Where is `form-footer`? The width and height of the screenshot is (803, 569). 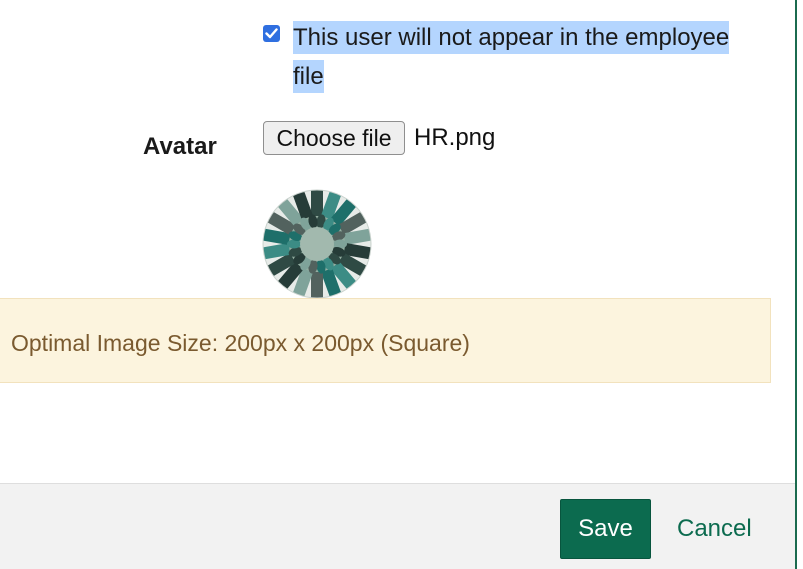
form-footer is located at coordinates (397, 526).